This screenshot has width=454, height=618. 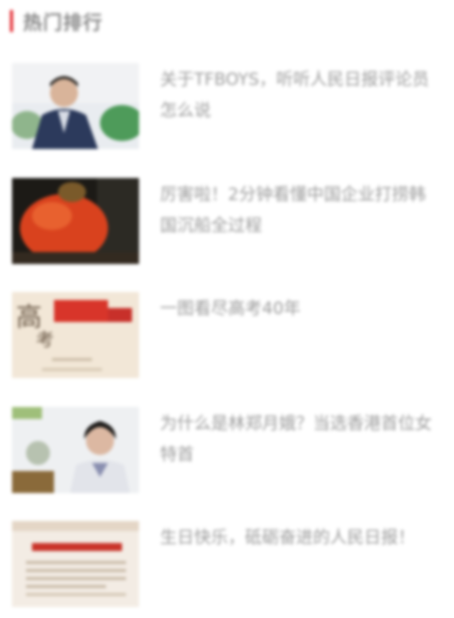 What do you see at coordinates (301, 309) in the screenshot?
I see `article-title: 一图看尽高考40年` at bounding box center [301, 309].